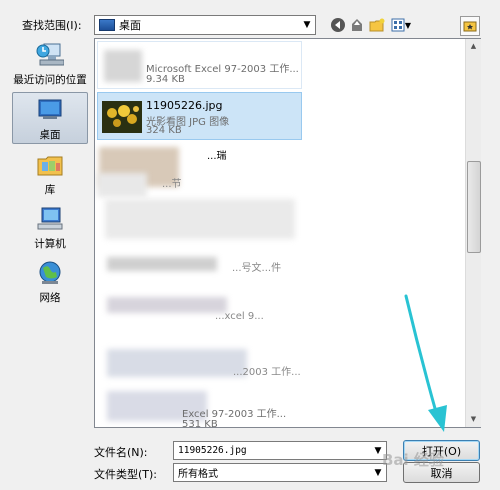  Describe the element at coordinates (217, 156) in the screenshot. I see `file-name: ...瑞` at that location.